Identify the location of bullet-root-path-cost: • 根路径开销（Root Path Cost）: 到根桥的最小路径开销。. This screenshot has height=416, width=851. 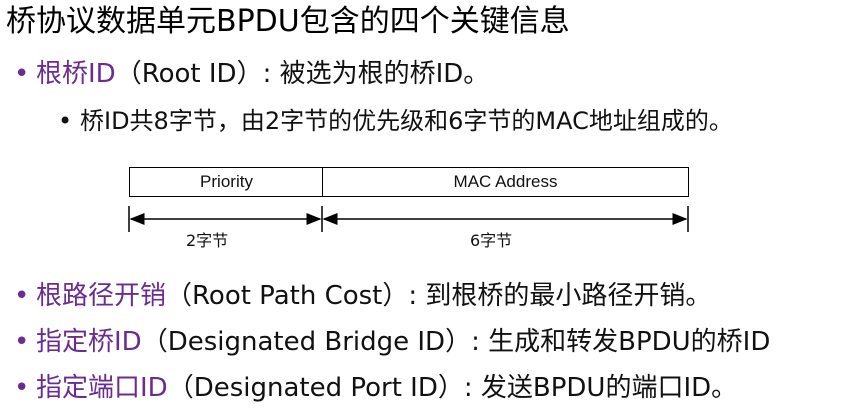
(362, 296).